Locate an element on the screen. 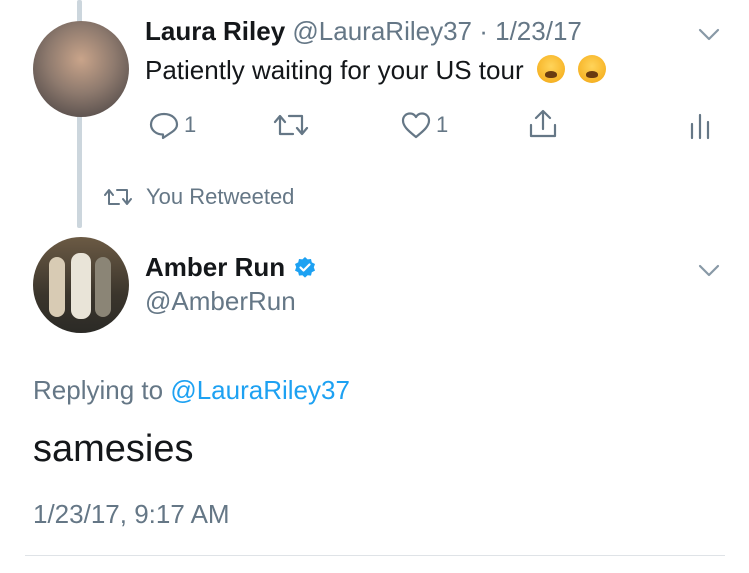  avatar-laura-riley is located at coordinates (81, 69).